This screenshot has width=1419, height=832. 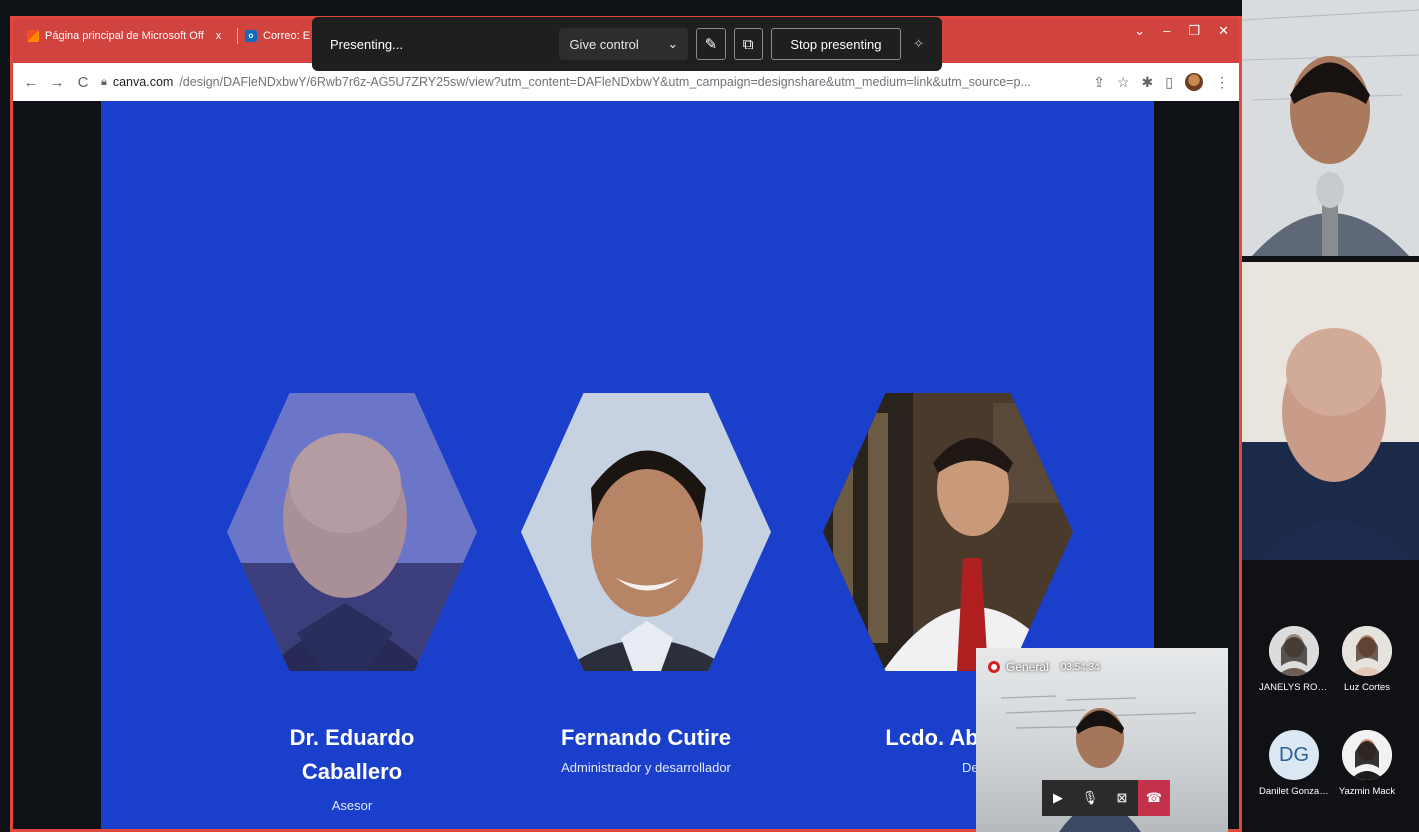 I want to click on reload-icon: C, so click(x=83, y=82).